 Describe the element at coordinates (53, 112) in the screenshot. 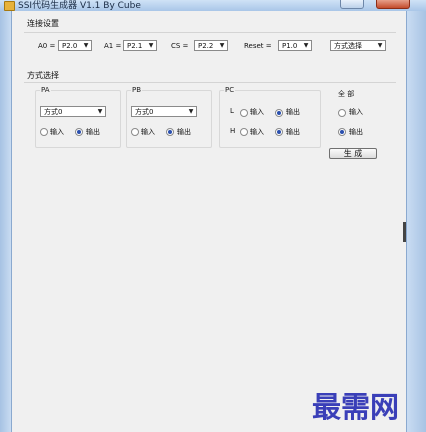

I see `pa-mode-value: 方式0` at that location.